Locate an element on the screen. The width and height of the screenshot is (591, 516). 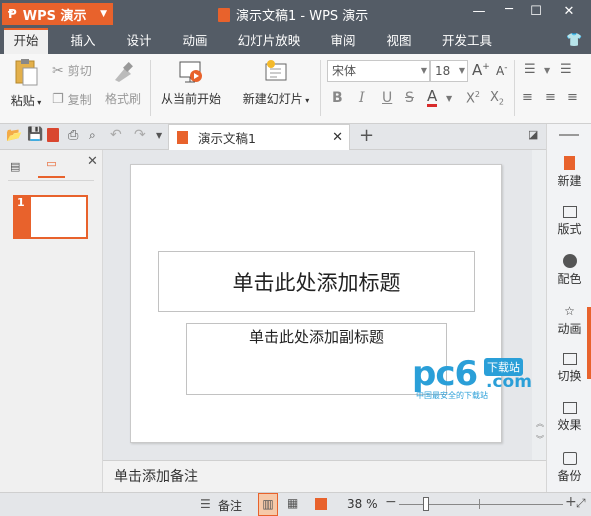
status-bar: ☰ 备注 ▥ ▦ 38 % − + ⤢ is located at coordinates (295, 504).